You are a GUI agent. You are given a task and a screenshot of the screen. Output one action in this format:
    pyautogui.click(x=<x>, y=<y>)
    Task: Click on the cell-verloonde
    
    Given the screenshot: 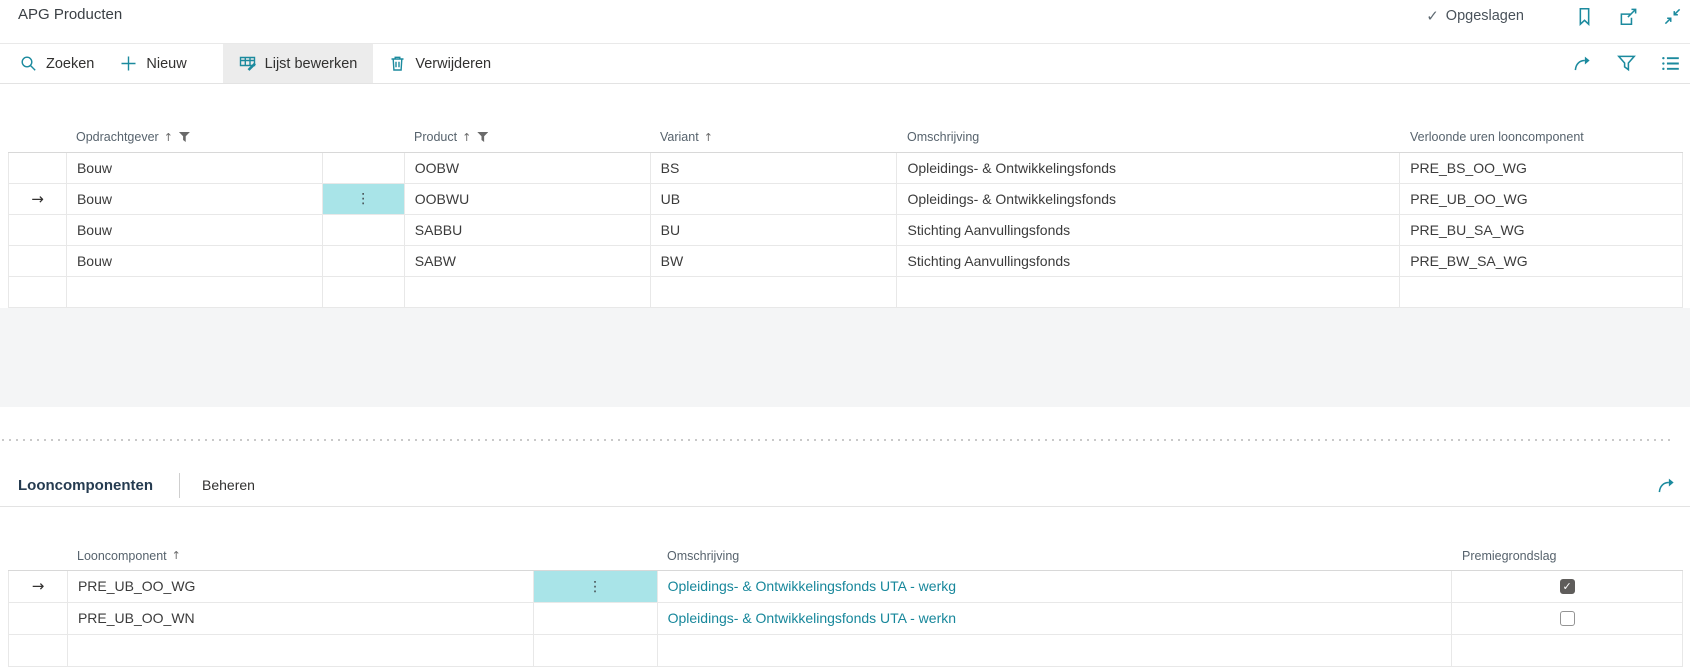 What is the action you would take?
    pyautogui.click(x=1542, y=292)
    